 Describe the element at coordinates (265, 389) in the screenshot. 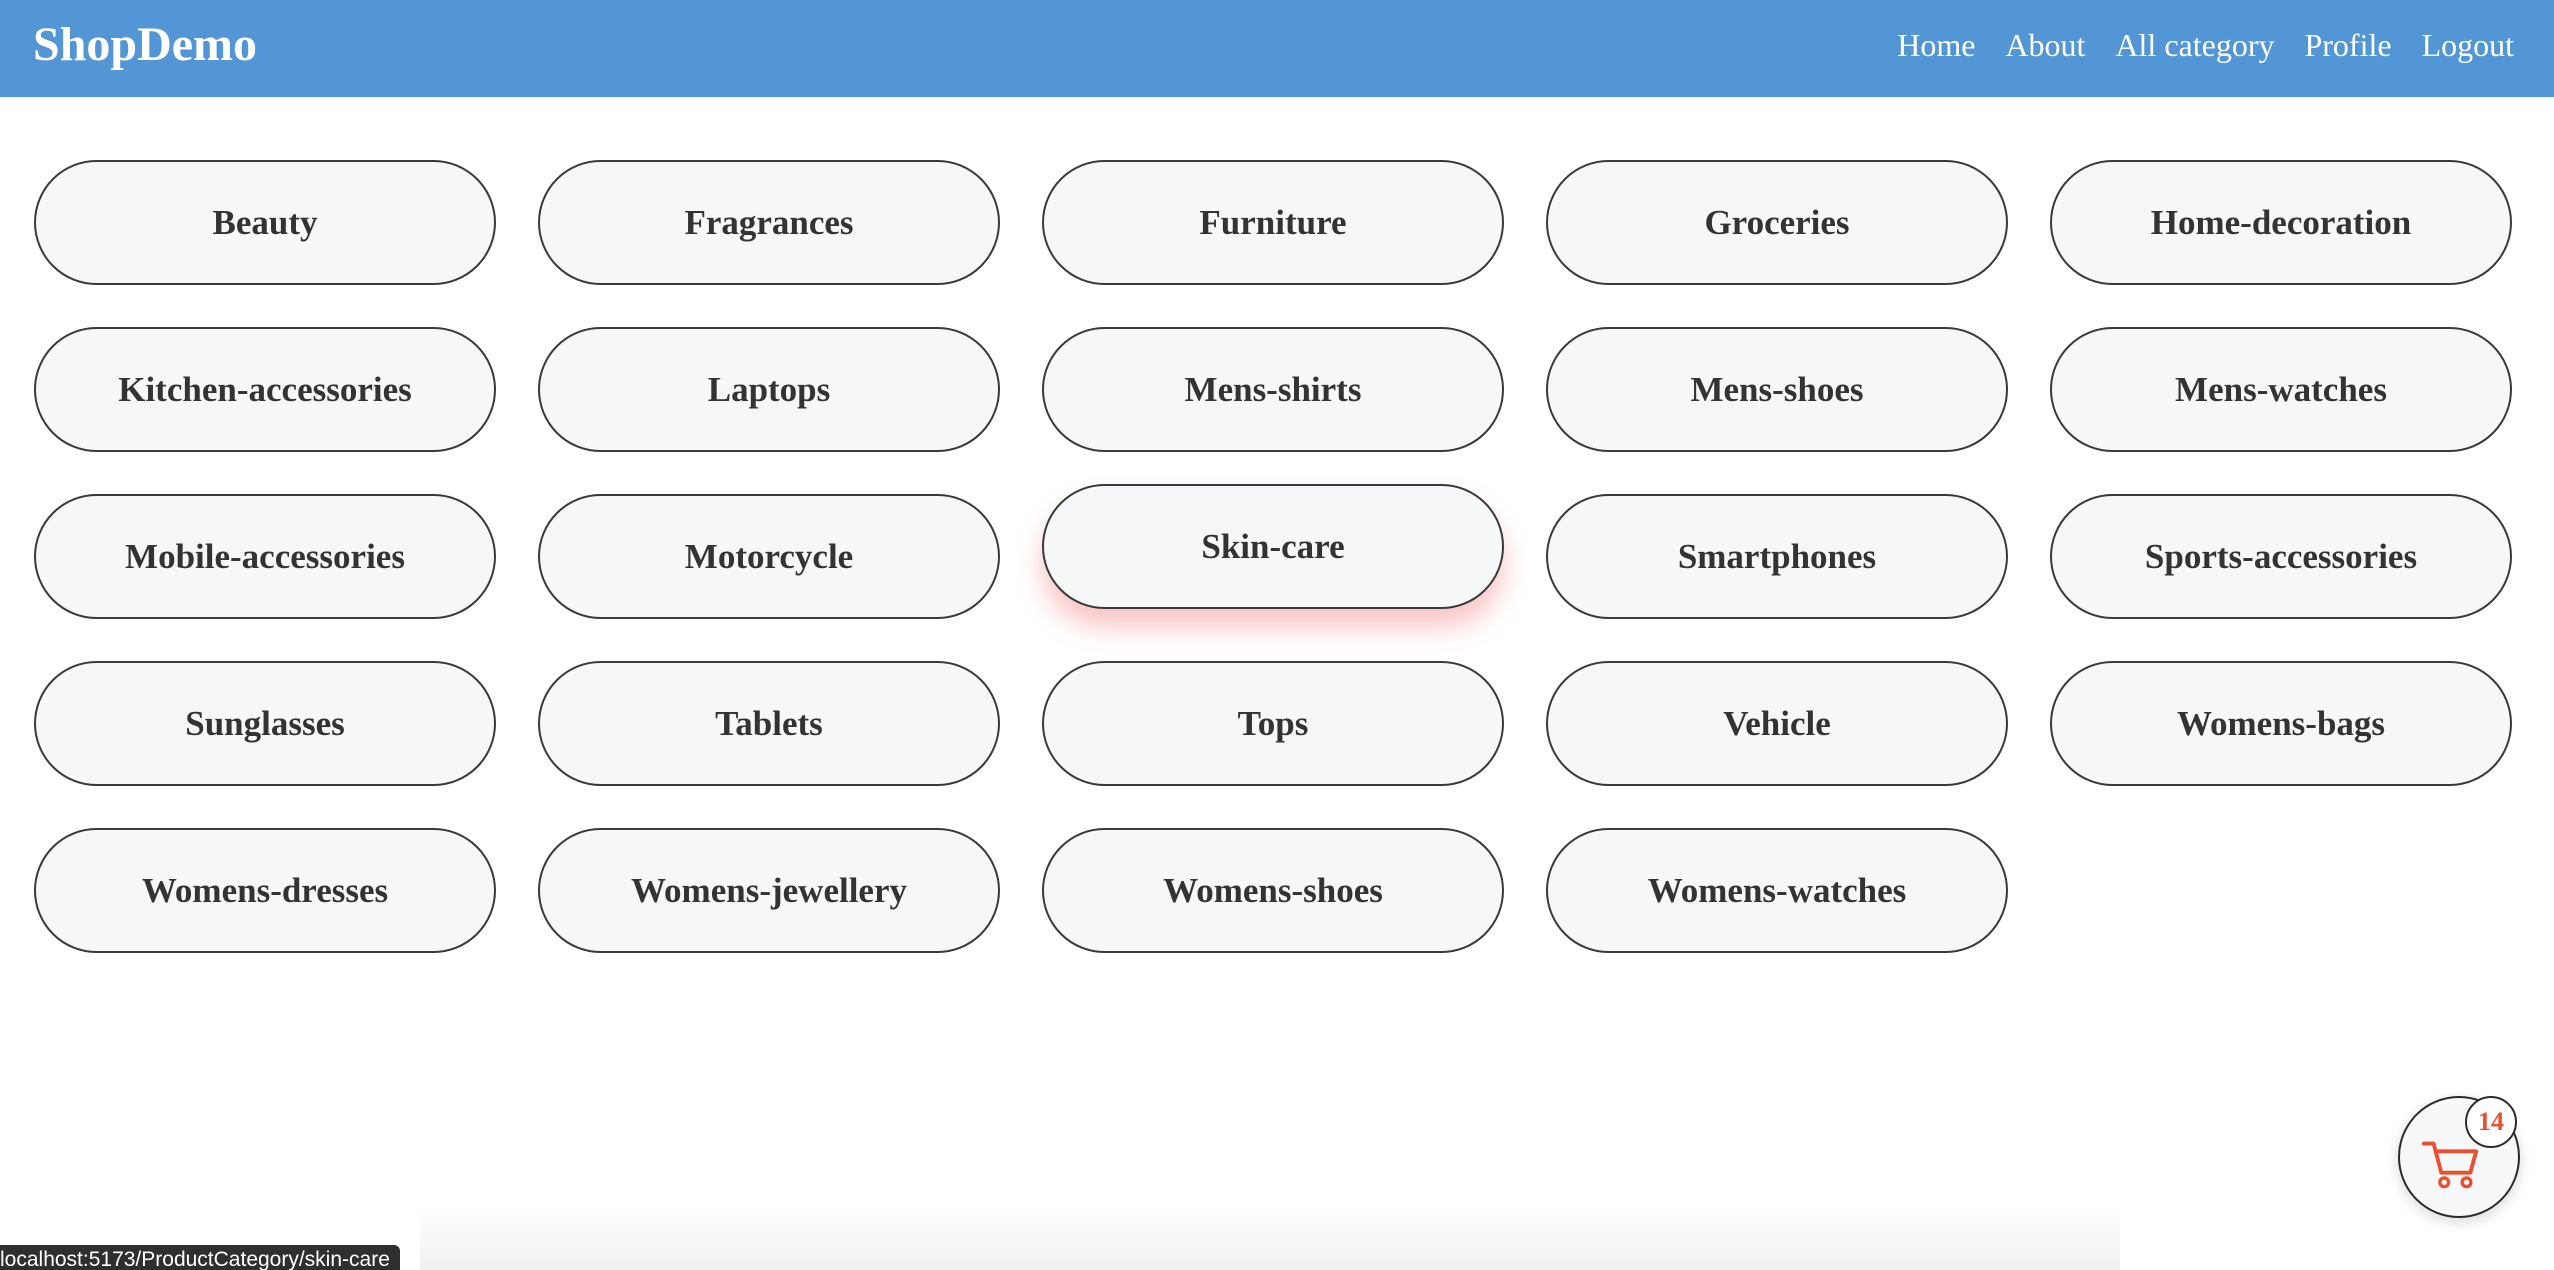

I see `category-button-kitchen-accessories: Kitchen-accessories` at that location.